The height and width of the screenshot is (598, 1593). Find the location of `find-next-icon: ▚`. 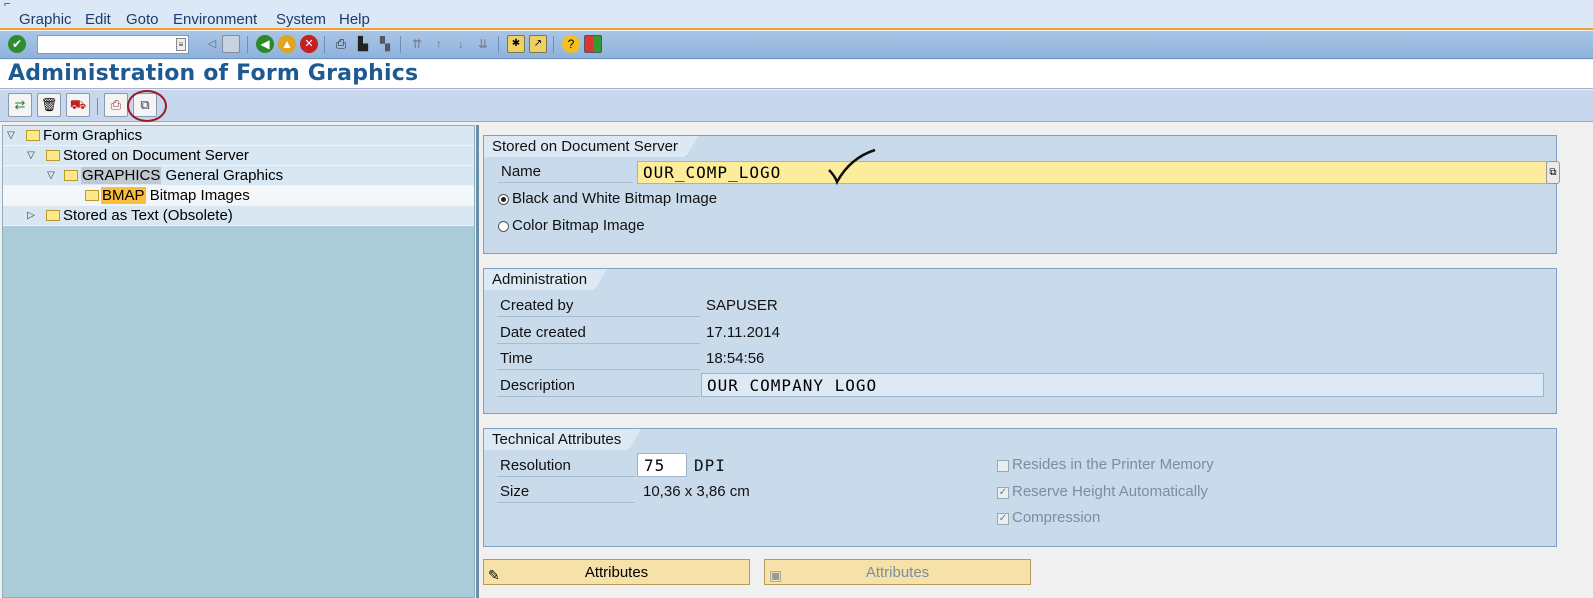

find-next-icon: ▚ is located at coordinates (385, 44).